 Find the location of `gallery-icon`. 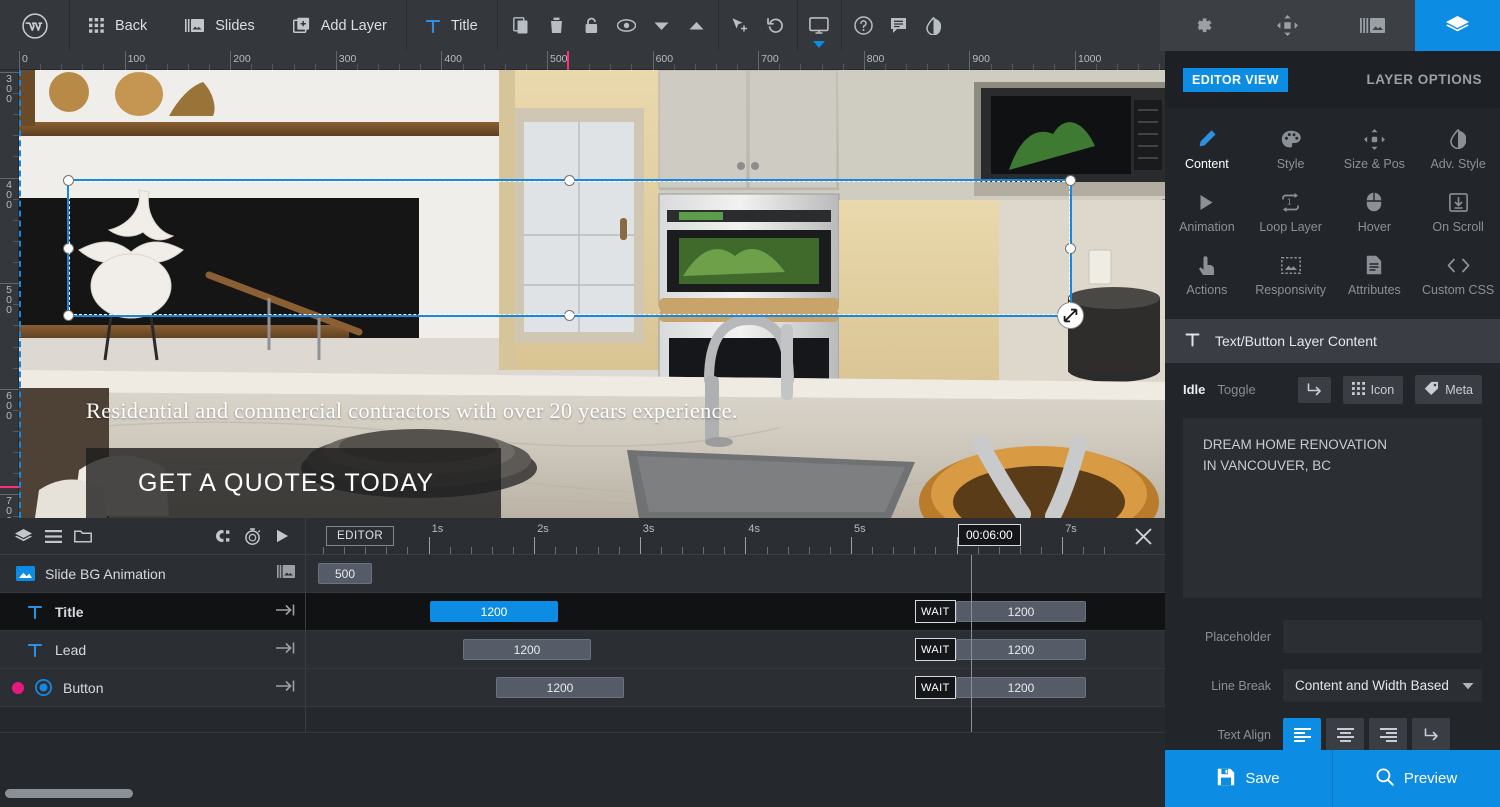

gallery-icon is located at coordinates (286, 574).